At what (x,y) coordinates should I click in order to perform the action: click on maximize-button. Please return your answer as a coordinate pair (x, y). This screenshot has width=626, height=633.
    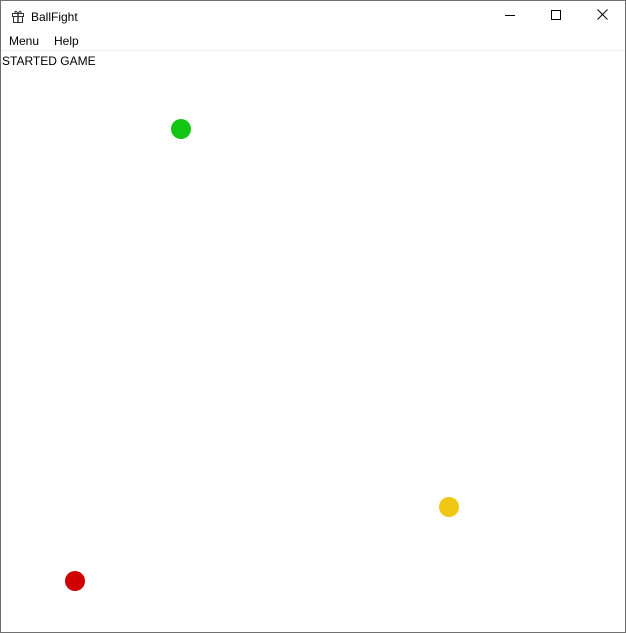
    Looking at the image, I should click on (556, 16).